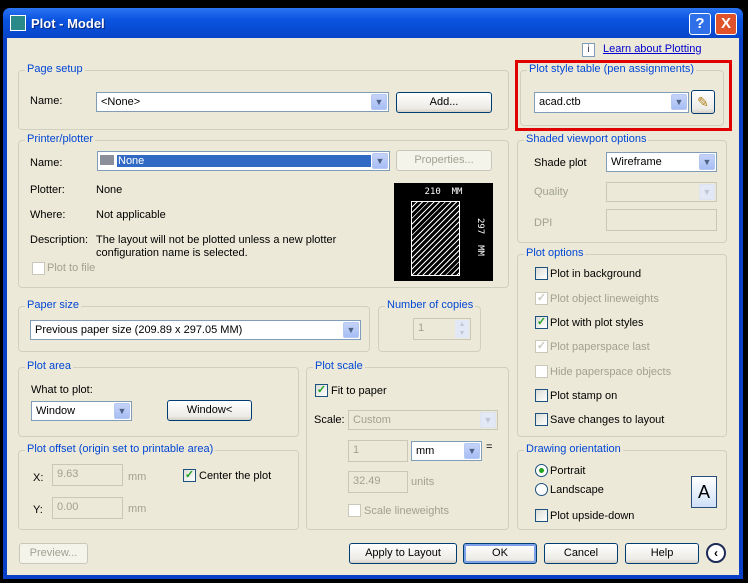  I want to click on plot-option-label: Save changes to layout, so click(607, 420).